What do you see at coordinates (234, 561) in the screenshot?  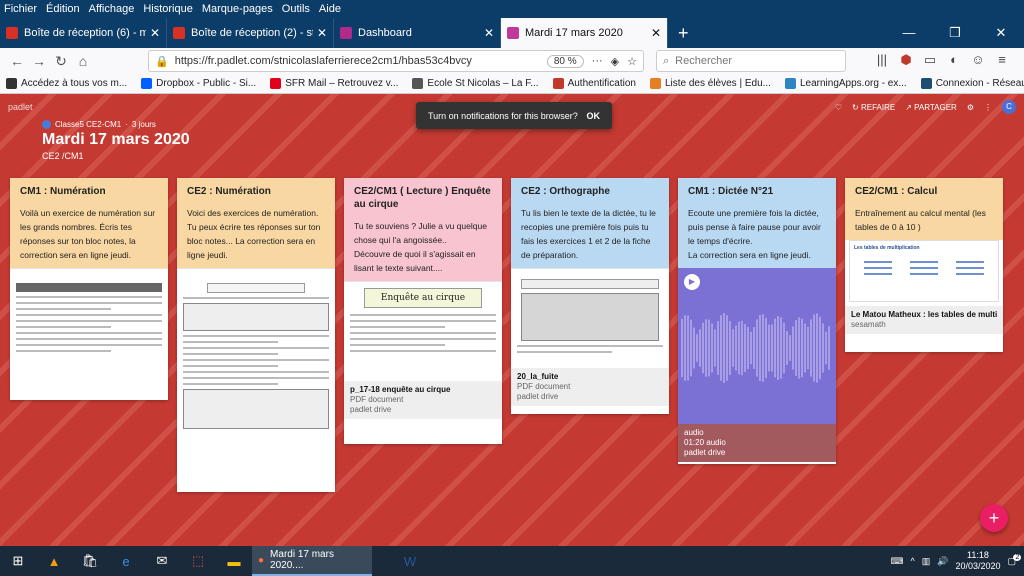 I see `file-explorer-icon: ▬` at bounding box center [234, 561].